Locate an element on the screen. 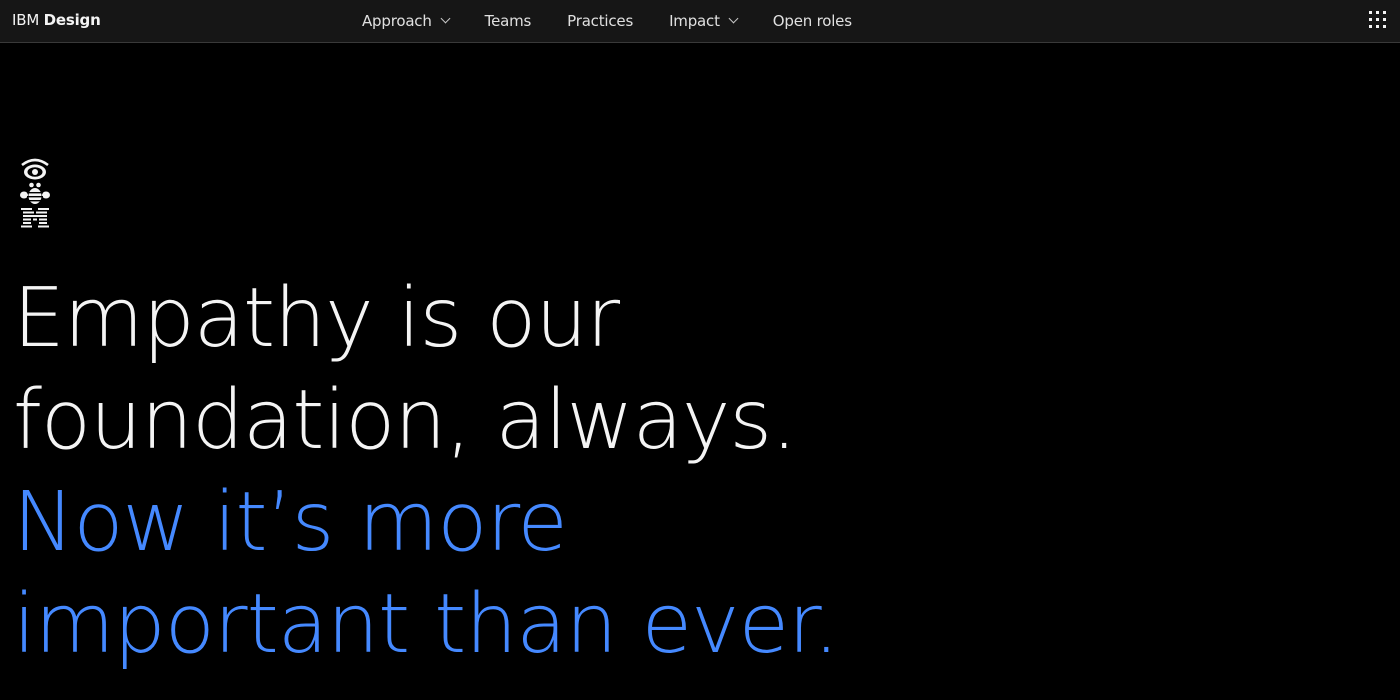 Image resolution: width=1400 pixels, height=700 pixels. headline-line: Empathy is our is located at coordinates (316, 318).